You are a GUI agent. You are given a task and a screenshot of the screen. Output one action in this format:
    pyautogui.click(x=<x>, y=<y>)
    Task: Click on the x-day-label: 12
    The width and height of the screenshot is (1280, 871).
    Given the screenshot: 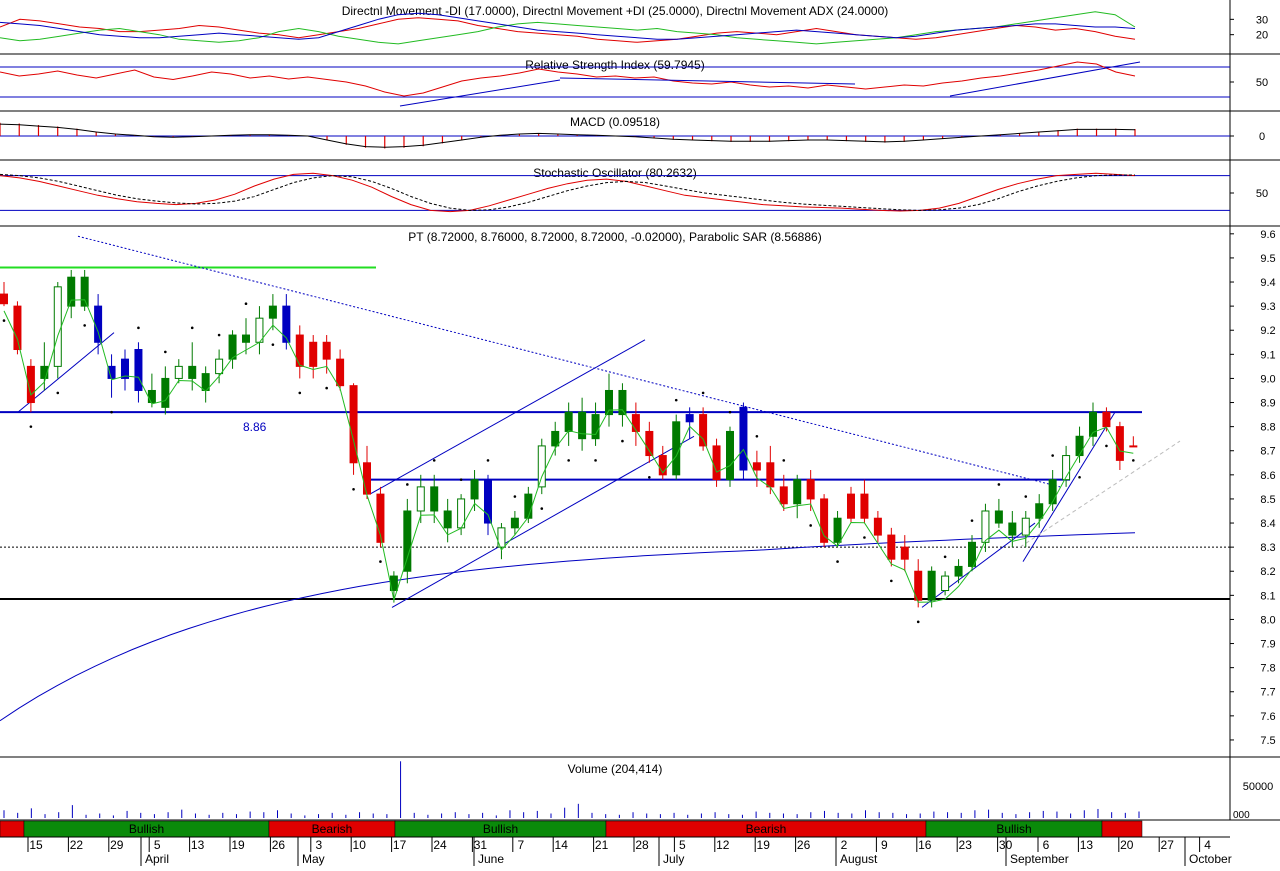 What is the action you would take?
    pyautogui.click(x=723, y=845)
    